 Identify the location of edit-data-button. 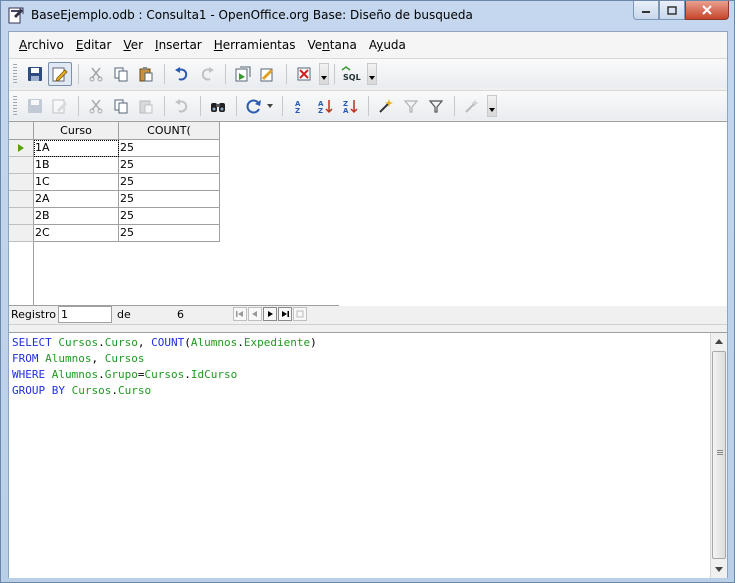
(60, 106).